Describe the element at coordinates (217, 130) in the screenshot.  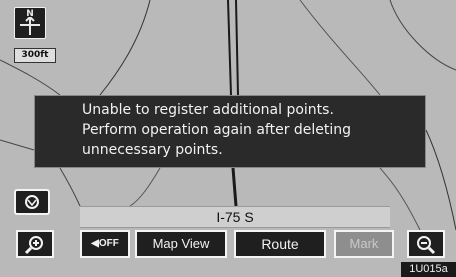
I see `message-line: Perform operation again after deleting` at that location.